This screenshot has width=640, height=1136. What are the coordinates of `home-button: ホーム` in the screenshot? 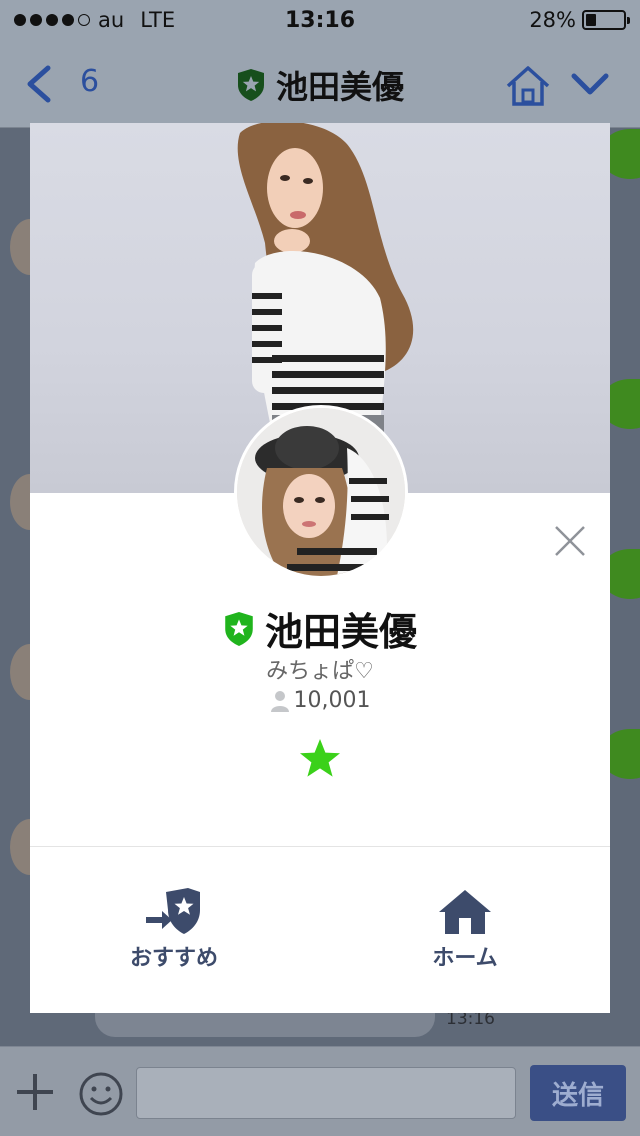 It's located at (465, 930).